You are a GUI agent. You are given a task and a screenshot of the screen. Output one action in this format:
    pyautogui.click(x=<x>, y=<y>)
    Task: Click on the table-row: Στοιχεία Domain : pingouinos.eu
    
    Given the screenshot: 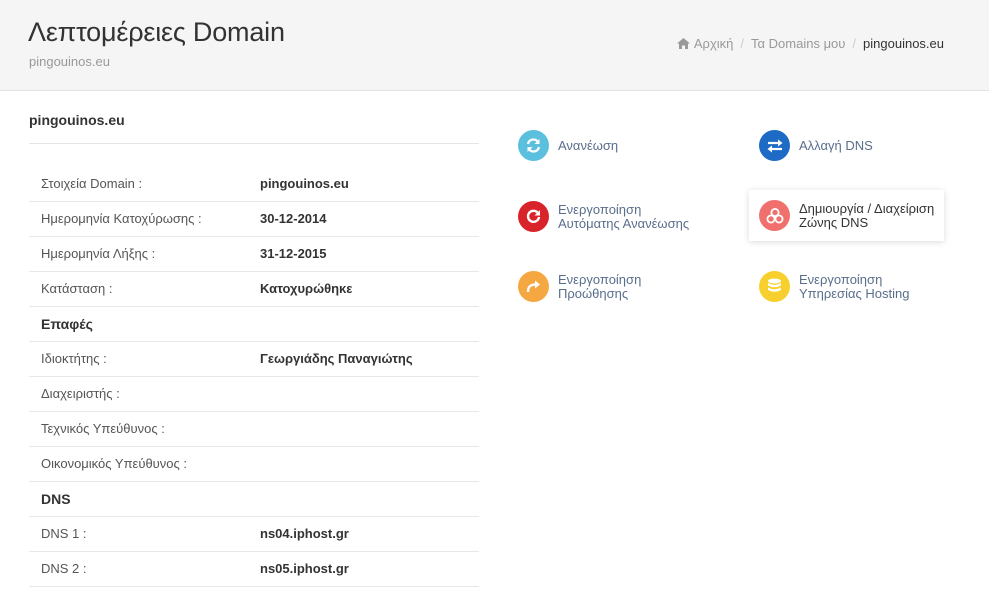 What is the action you would take?
    pyautogui.click(x=254, y=184)
    